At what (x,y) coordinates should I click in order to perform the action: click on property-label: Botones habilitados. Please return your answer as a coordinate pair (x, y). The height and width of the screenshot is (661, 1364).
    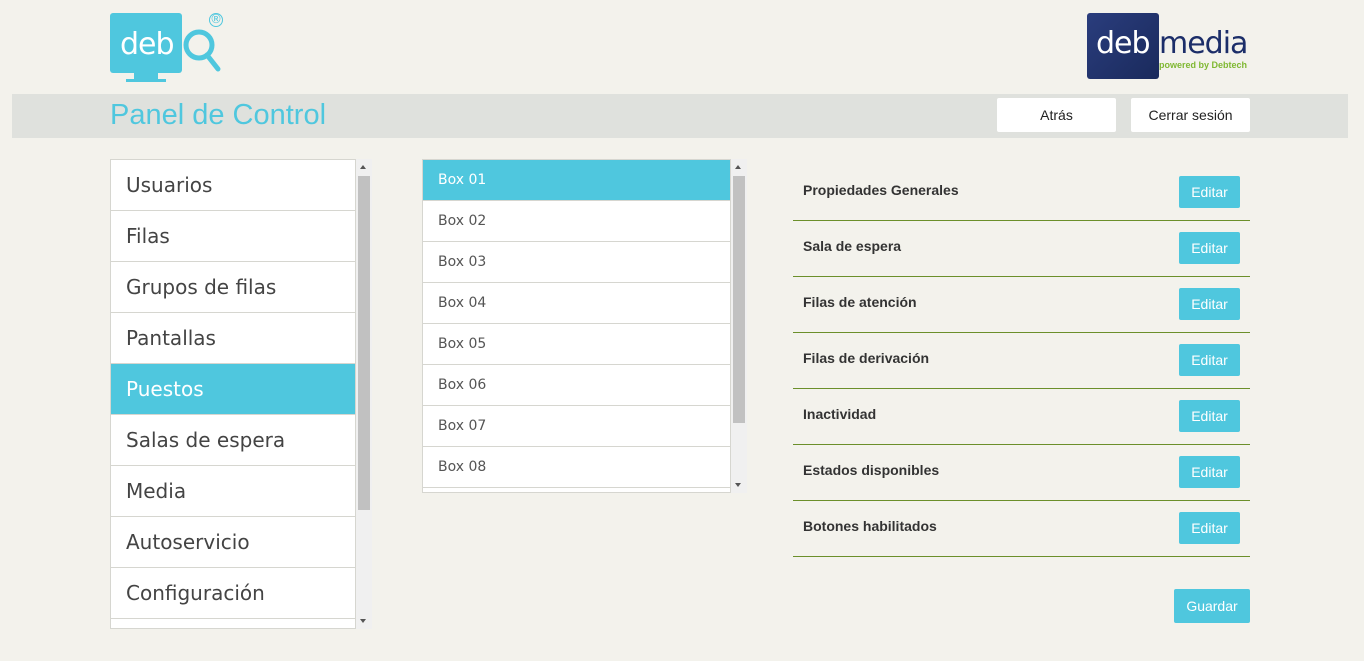
    Looking at the image, I should click on (870, 526).